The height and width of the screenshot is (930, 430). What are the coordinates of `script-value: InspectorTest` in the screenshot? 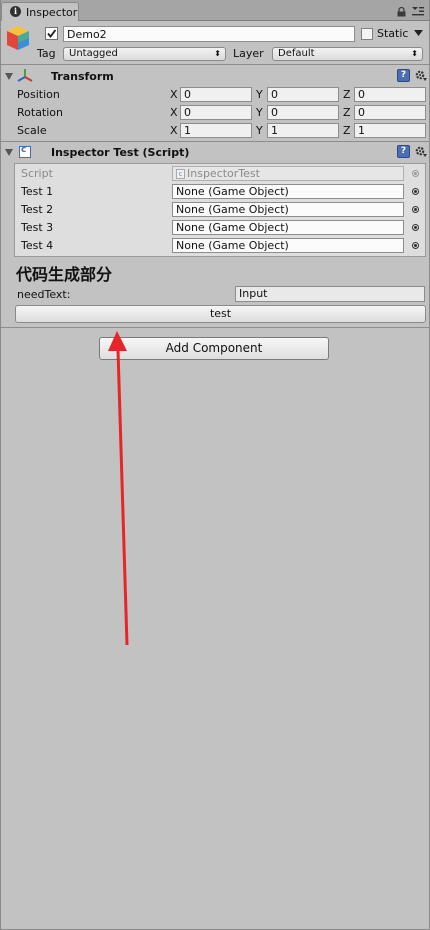 It's located at (223, 173).